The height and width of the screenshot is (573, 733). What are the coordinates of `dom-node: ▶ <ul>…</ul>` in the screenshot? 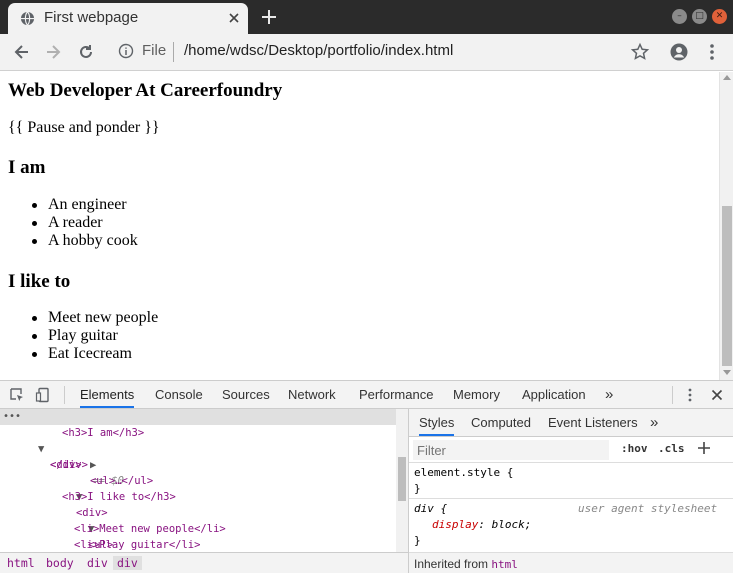 It's located at (102, 464).